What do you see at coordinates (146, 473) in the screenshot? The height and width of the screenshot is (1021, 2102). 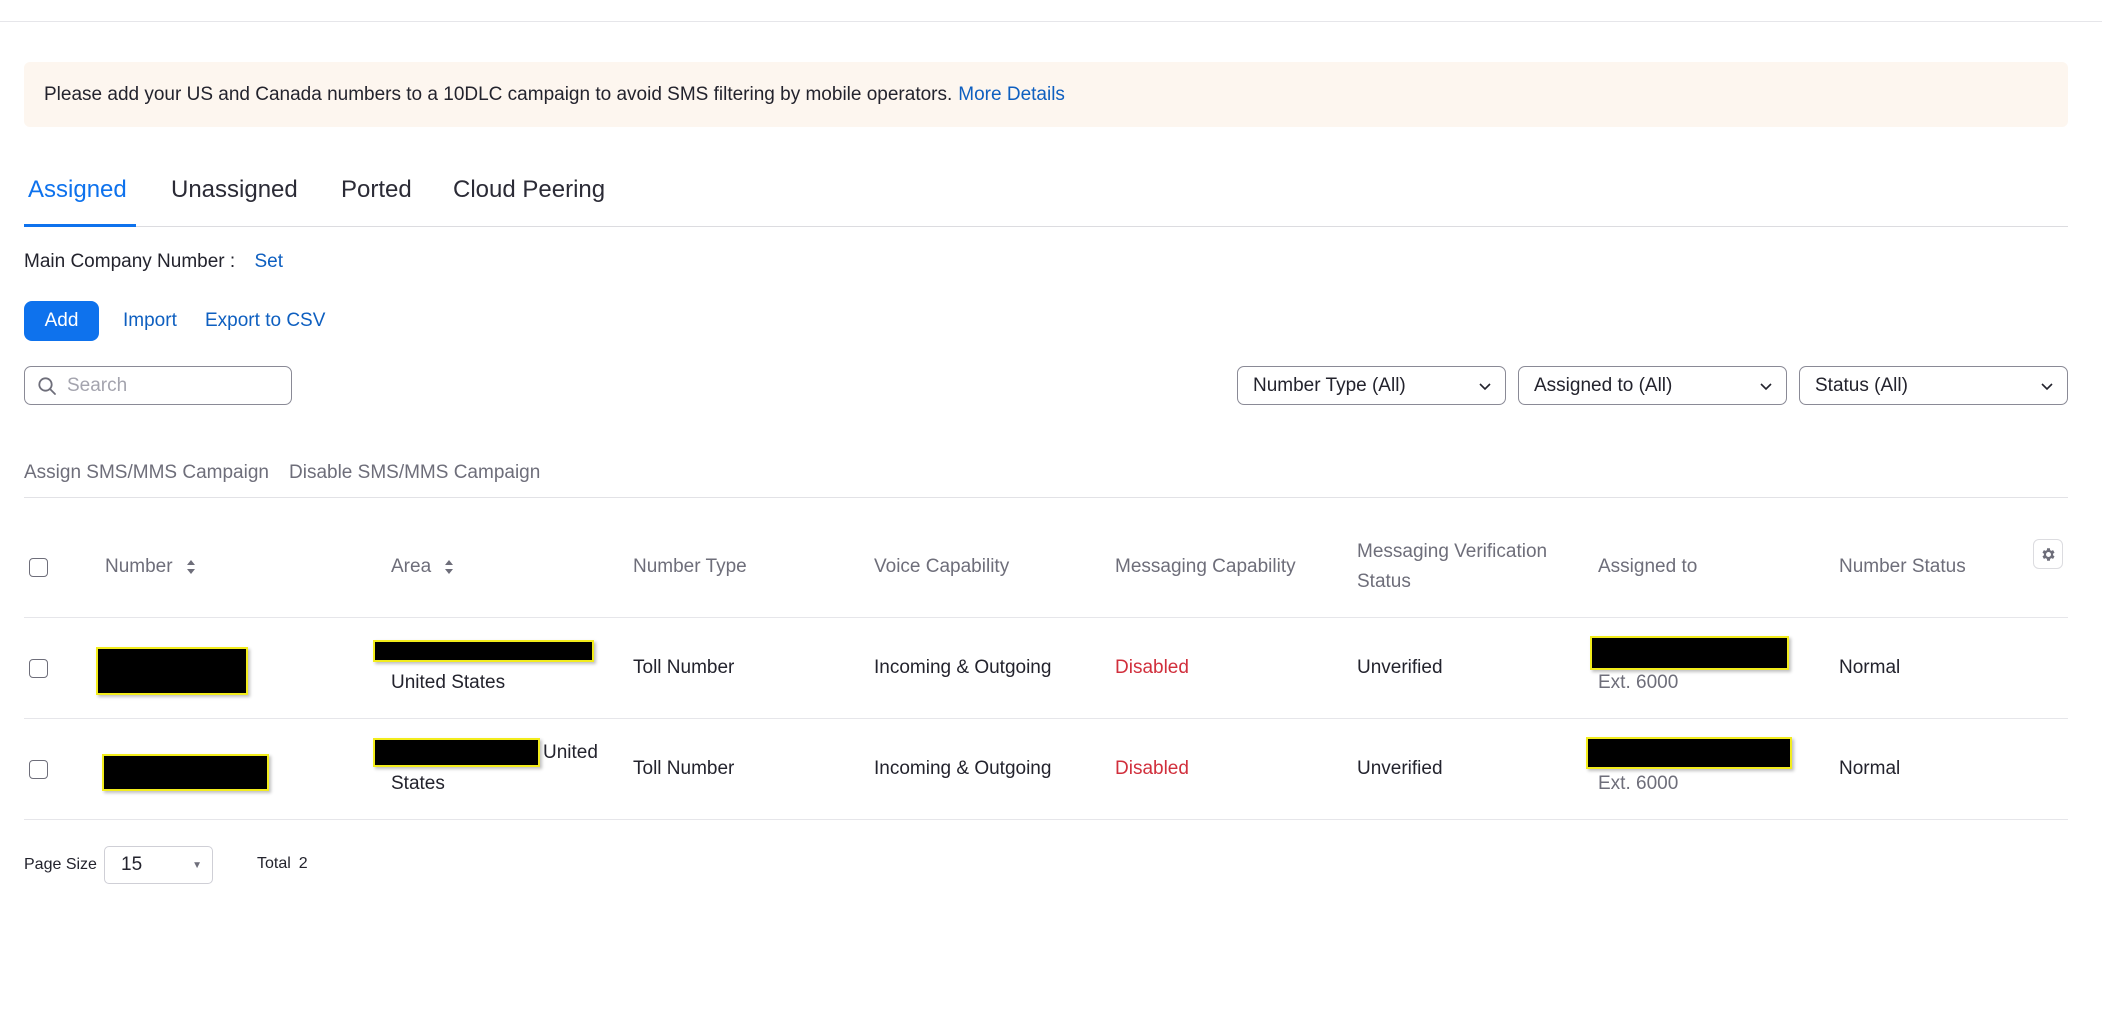 I see `assign-sms-campaign-button: Assign SMS/MMS Campaign` at bounding box center [146, 473].